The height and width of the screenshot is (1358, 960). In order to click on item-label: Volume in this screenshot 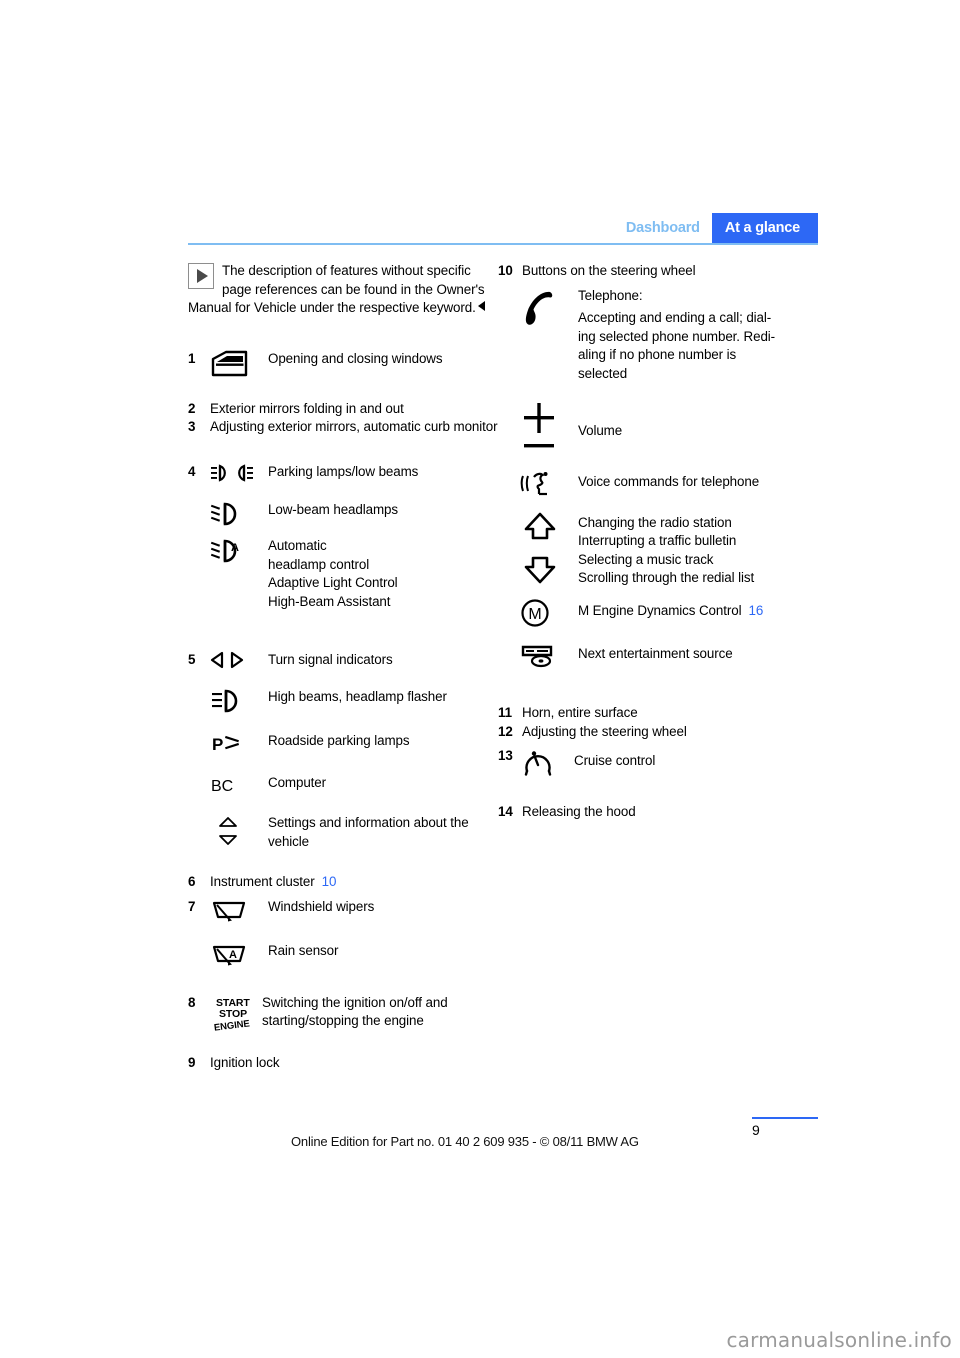, I will do `click(600, 430)`.